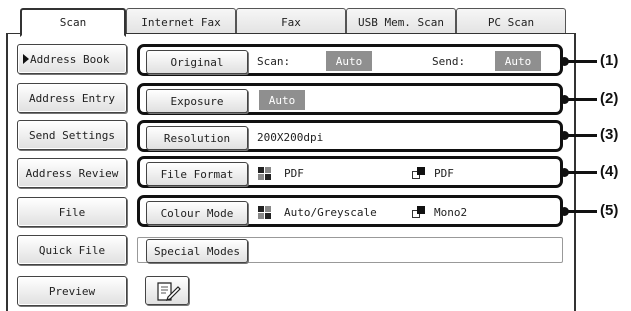 The image size is (631, 311). Describe the element at coordinates (444, 173) in the screenshot. I see `file-format-mono-value: PDF` at that location.